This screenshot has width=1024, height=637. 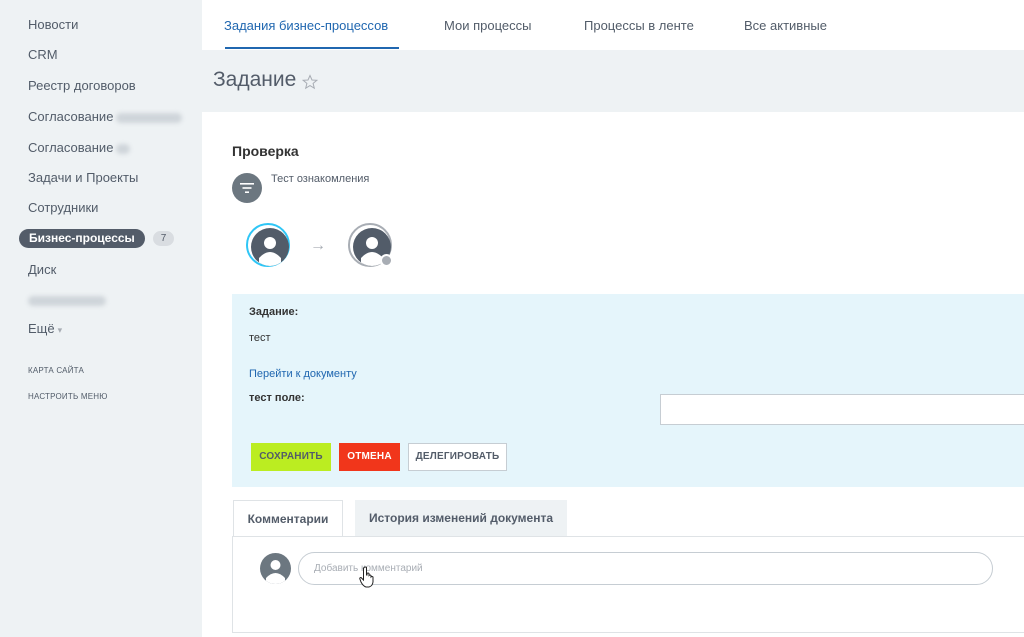 I want to click on delegate-button: ДЕЛЕГИРОВАТЬ, so click(x=457, y=457).